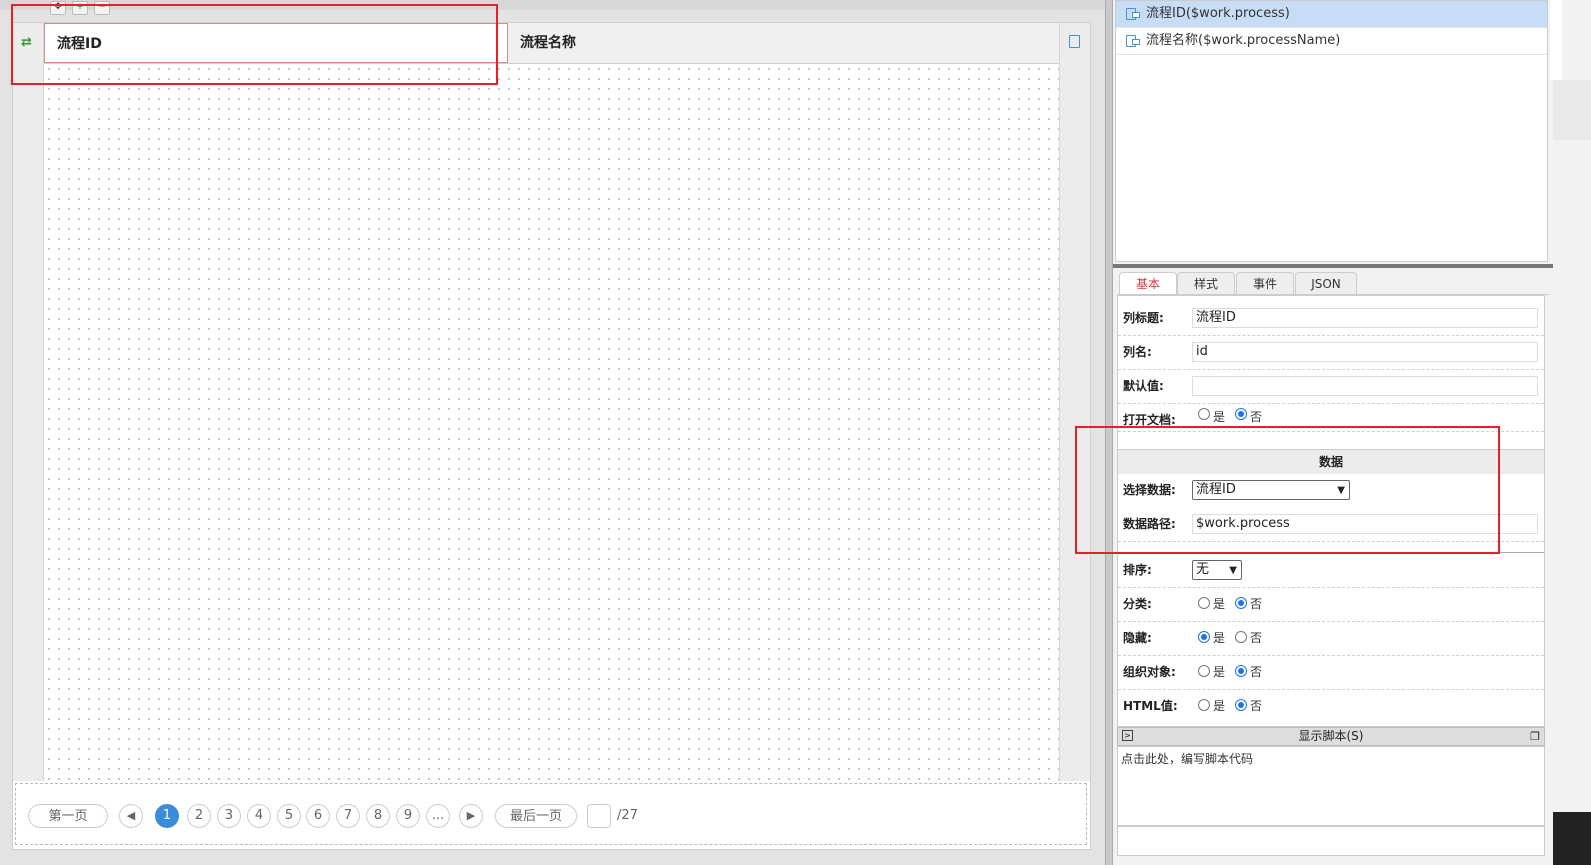  Describe the element at coordinates (1203, 569) in the screenshot. I see `select-value: 无` at that location.